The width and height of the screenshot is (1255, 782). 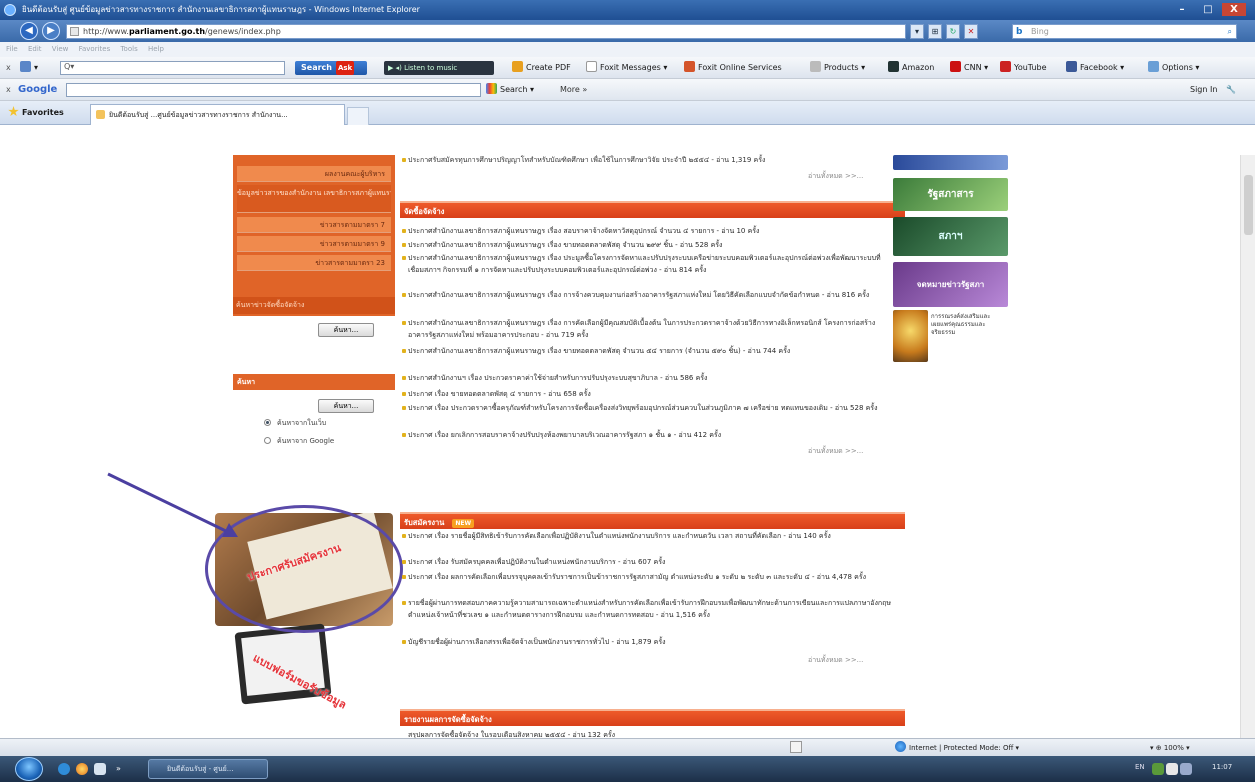 What do you see at coordinates (971, 31) in the screenshot?
I see `stop-icon: ✕` at bounding box center [971, 31].